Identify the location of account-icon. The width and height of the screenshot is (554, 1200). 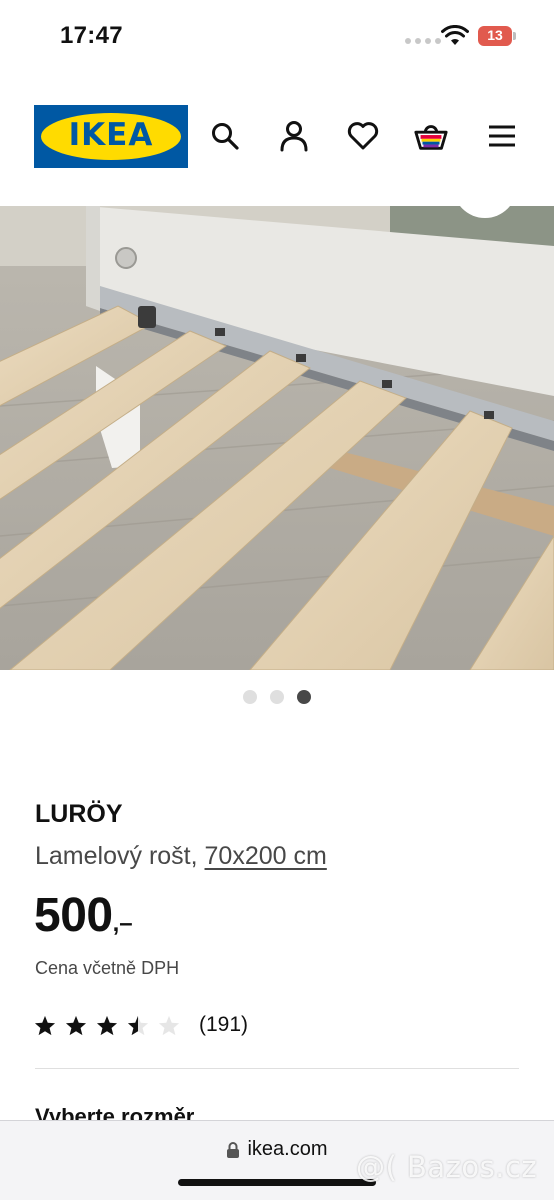
(294, 136).